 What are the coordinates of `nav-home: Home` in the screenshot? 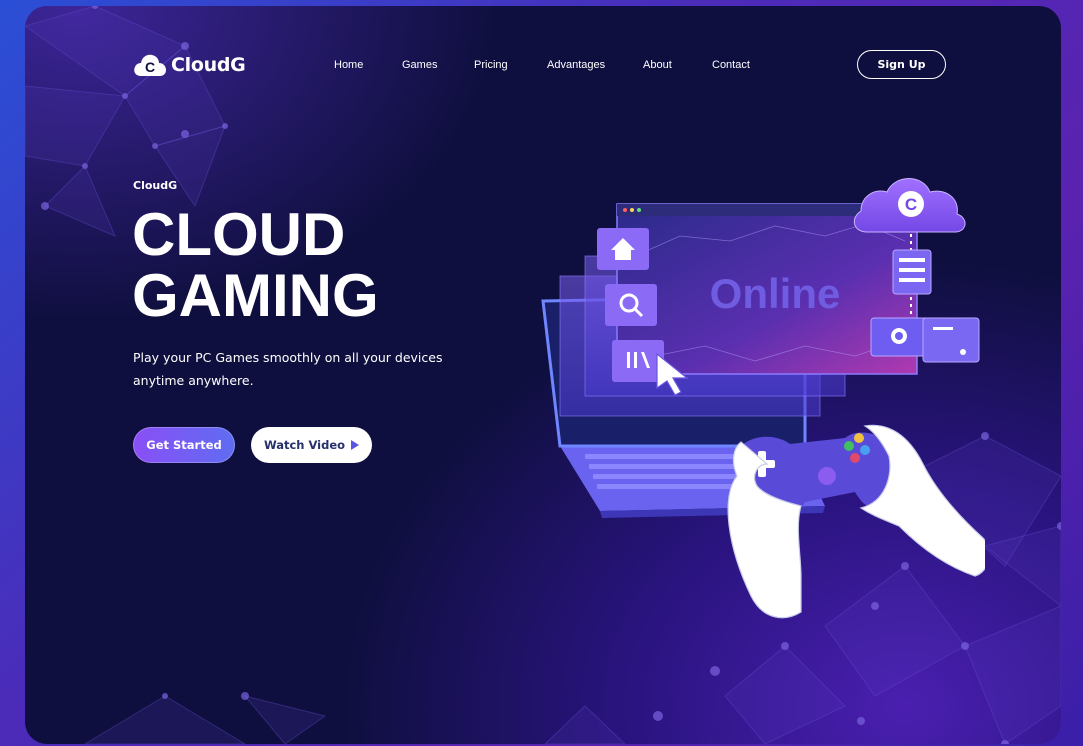 It's located at (348, 65).